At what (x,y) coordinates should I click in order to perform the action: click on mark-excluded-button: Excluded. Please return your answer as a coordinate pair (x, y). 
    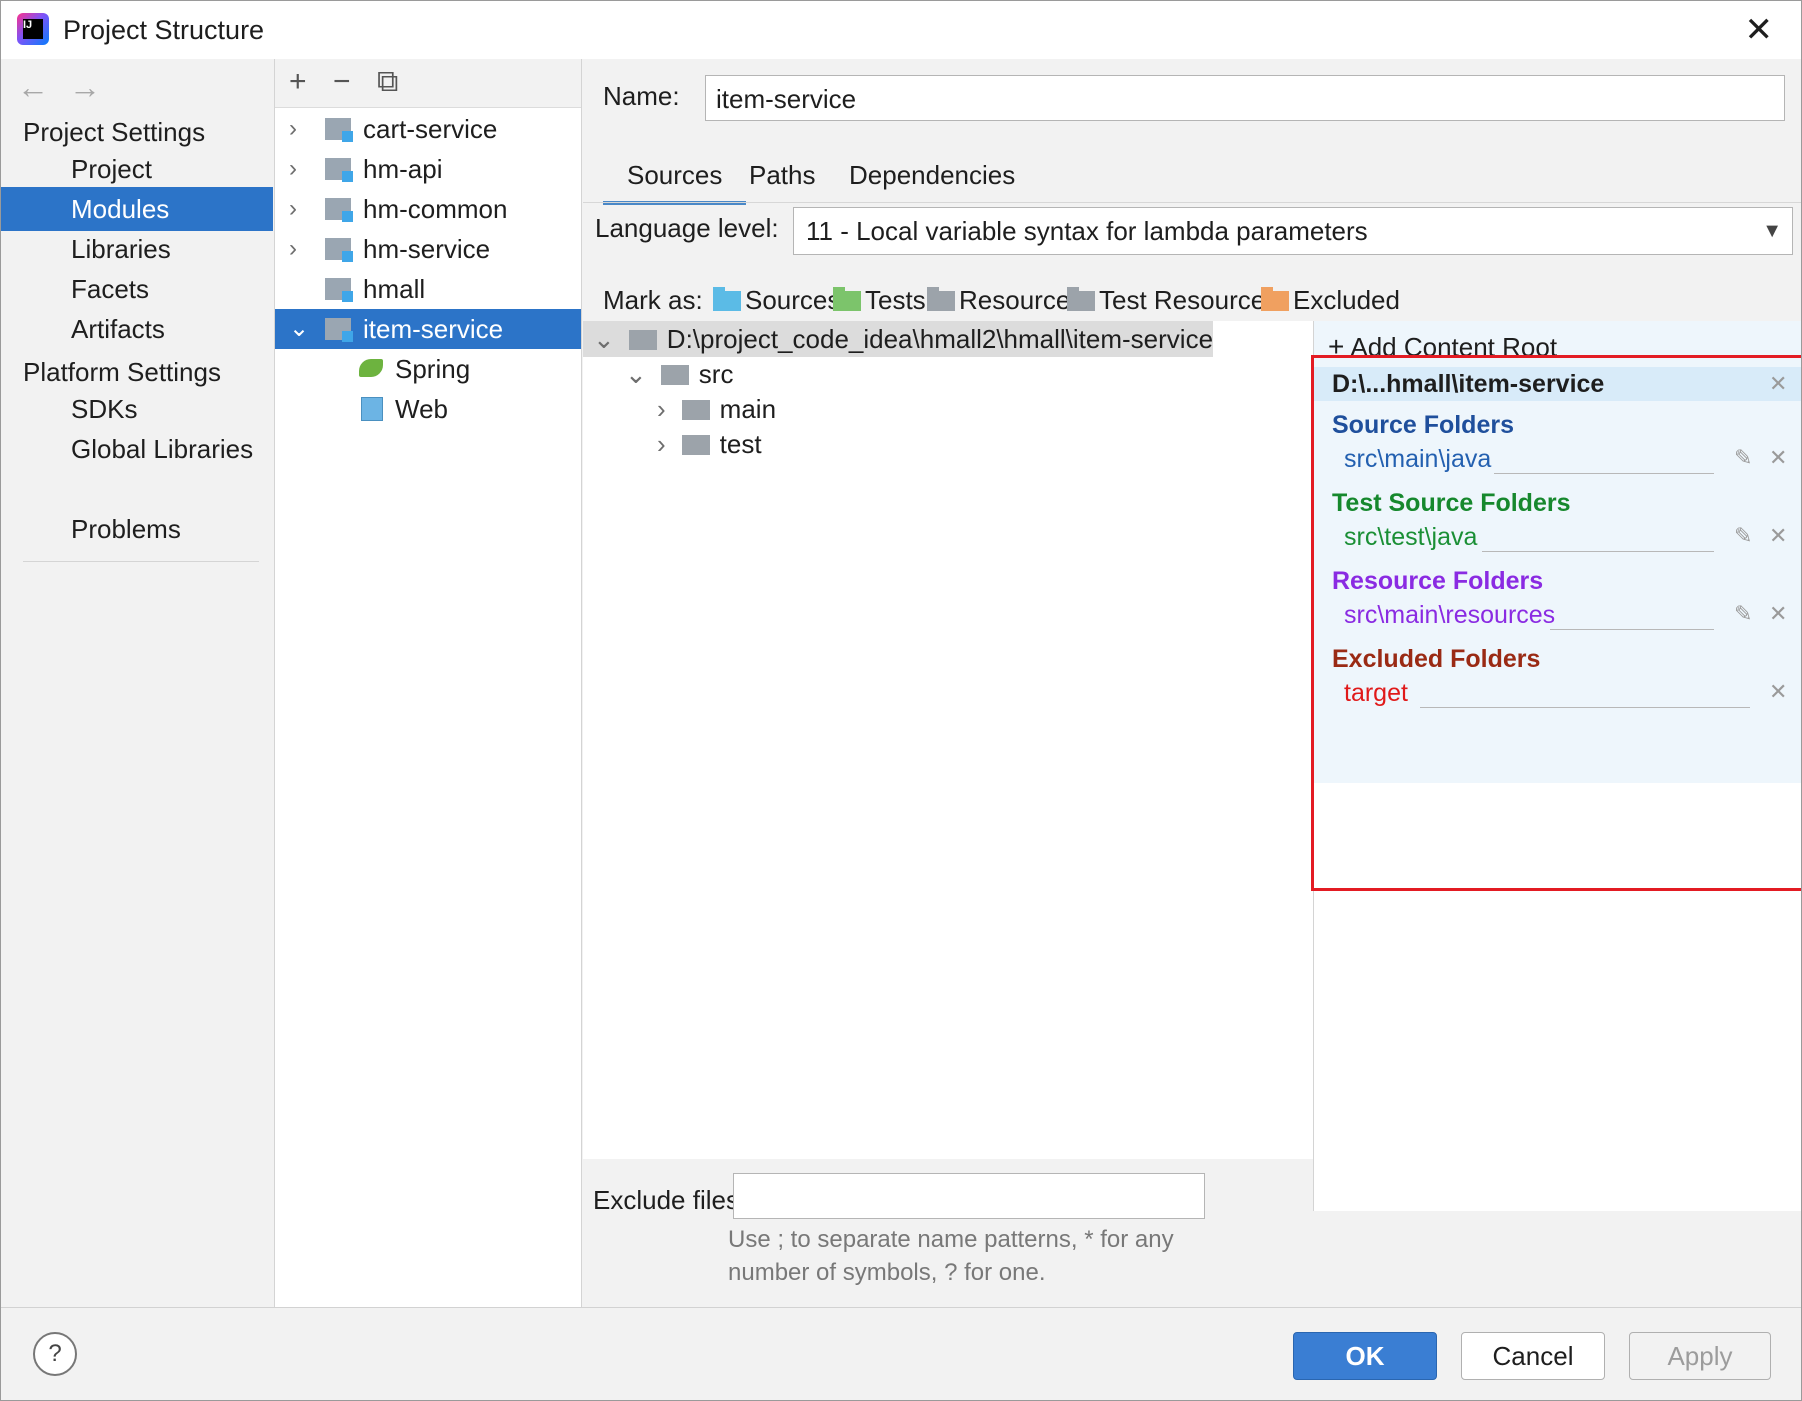
    Looking at the image, I should click on (1330, 300).